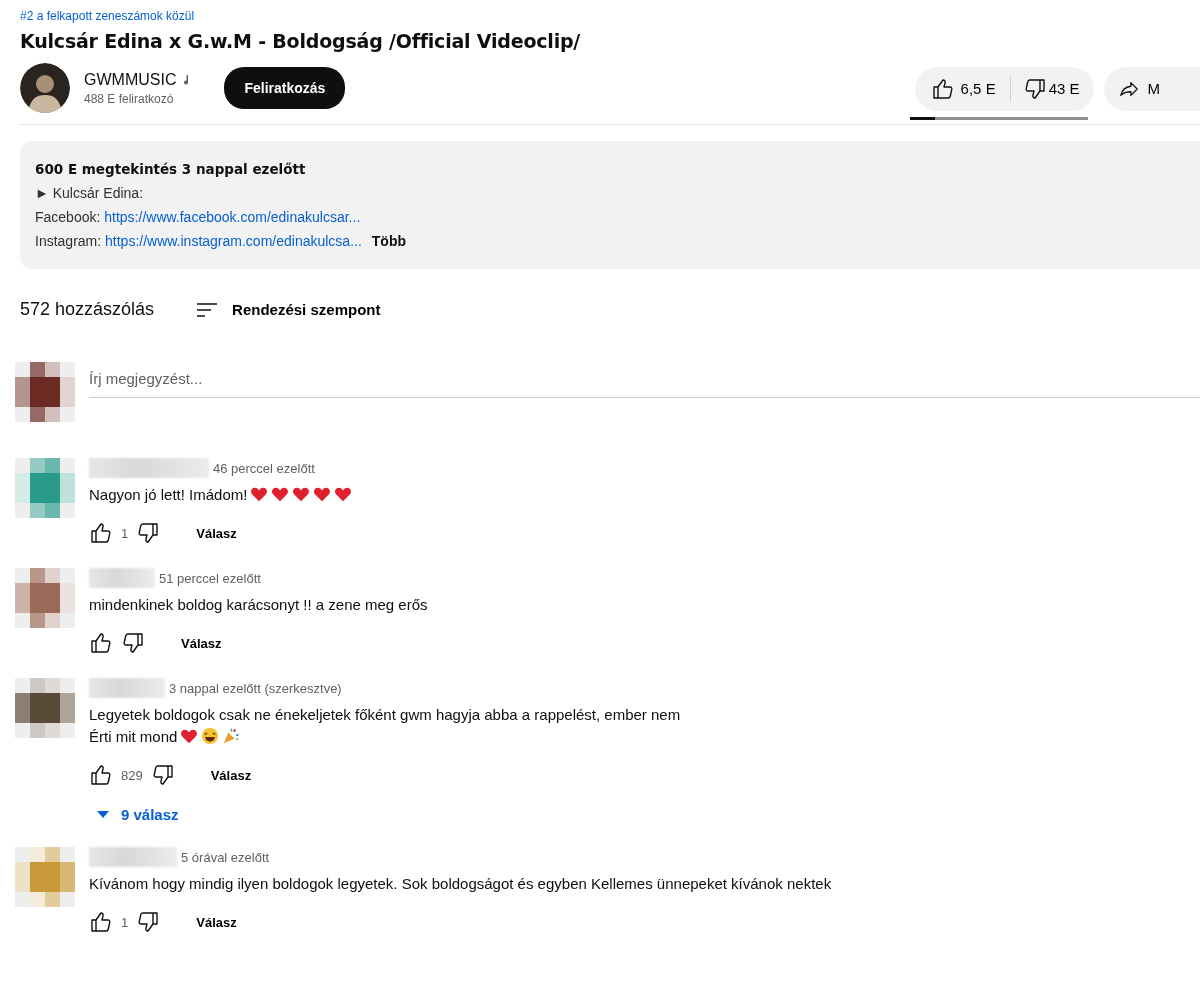 This screenshot has width=1200, height=983. I want to click on dislike-button: 43 E, so click(1052, 88).